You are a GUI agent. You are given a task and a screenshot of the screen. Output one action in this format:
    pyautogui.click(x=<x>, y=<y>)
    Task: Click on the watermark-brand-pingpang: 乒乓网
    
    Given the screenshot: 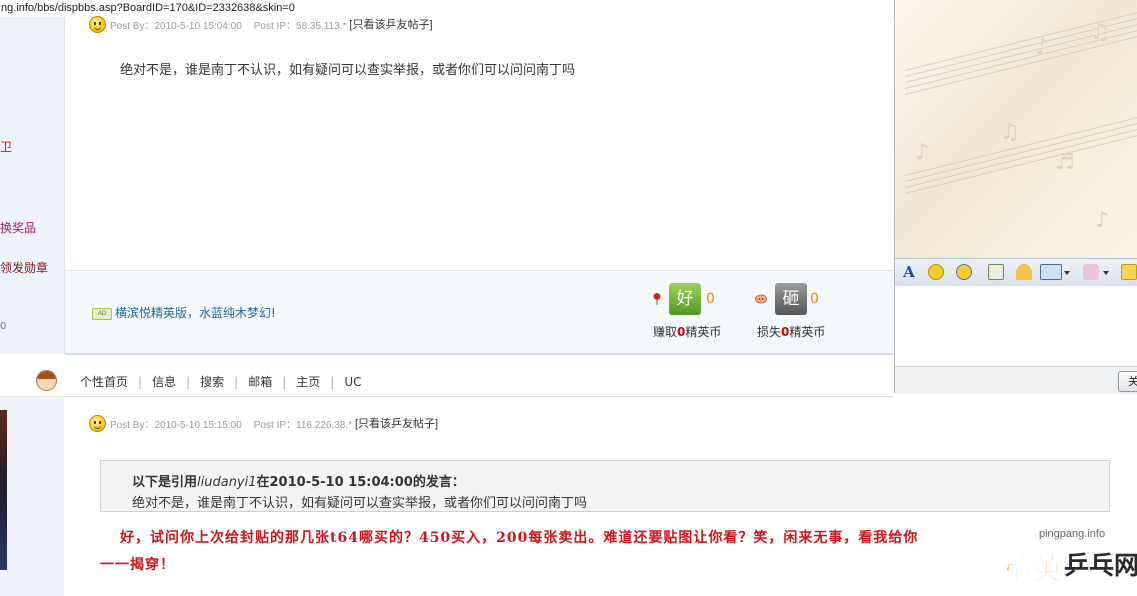 What is the action you would take?
    pyautogui.click(x=1100, y=565)
    